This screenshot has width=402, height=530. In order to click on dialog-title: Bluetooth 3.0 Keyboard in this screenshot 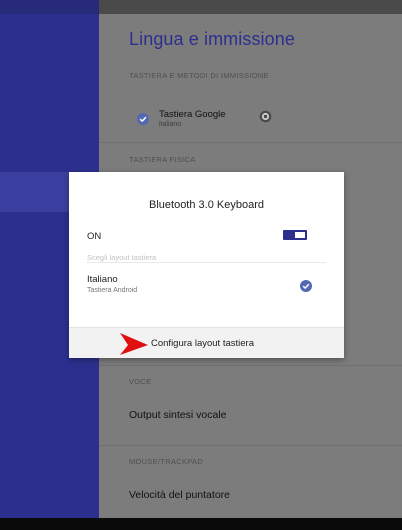, I will do `click(206, 205)`.